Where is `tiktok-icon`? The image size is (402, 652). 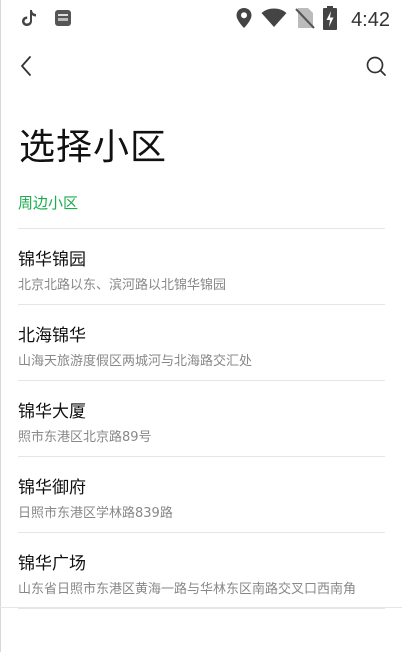
tiktok-icon is located at coordinates (29, 20).